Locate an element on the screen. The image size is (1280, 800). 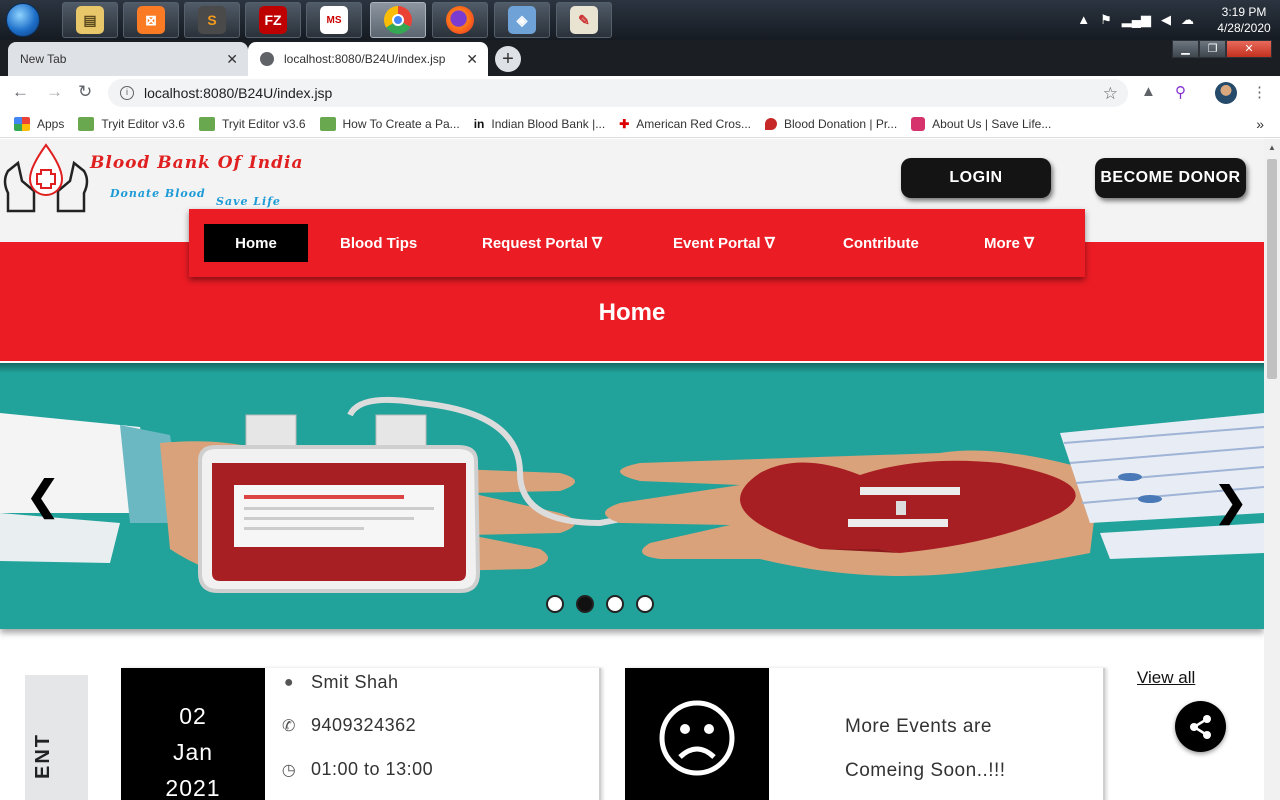
scroll-up-icon: ▲ is located at coordinates (1272, 147).